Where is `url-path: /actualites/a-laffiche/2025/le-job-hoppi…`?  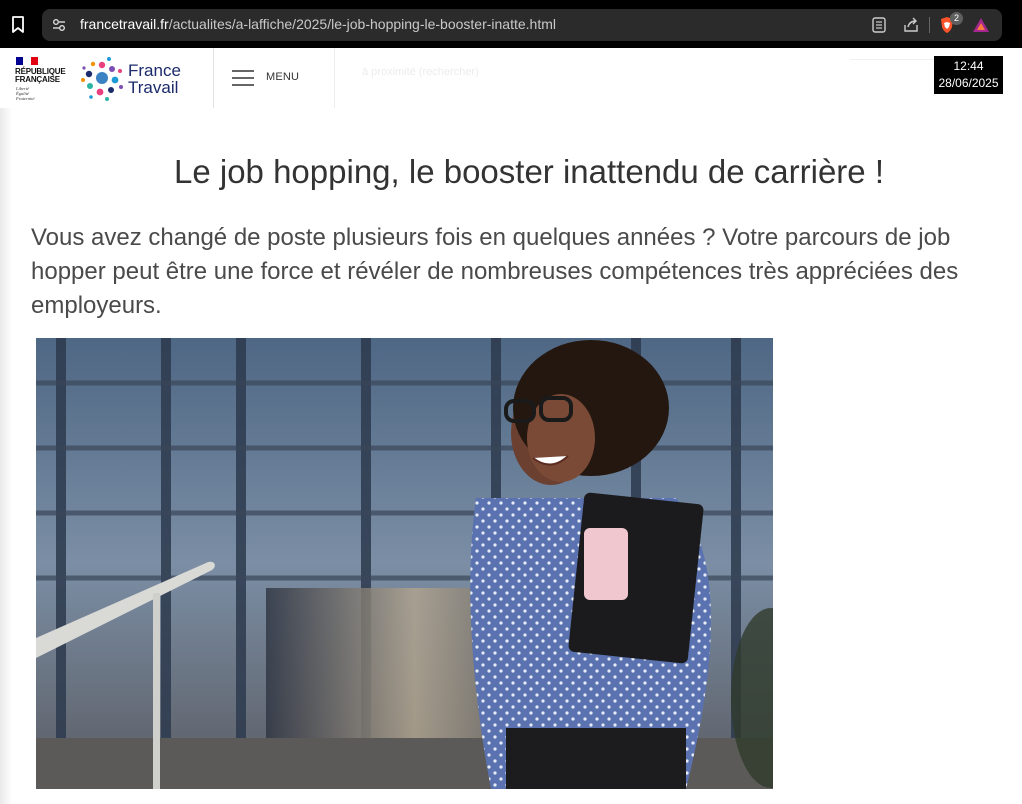 url-path: /actualites/a-laffiche/2025/le-job-hoppi… is located at coordinates (362, 24).